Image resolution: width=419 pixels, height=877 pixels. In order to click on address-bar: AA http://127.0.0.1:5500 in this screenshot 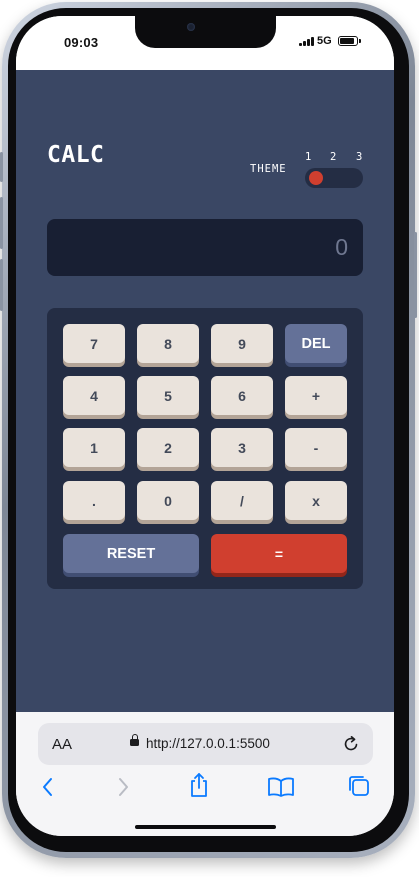, I will do `click(205, 744)`.